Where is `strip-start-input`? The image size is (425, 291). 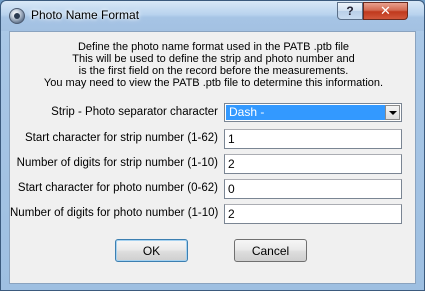 strip-start-input is located at coordinates (313, 139).